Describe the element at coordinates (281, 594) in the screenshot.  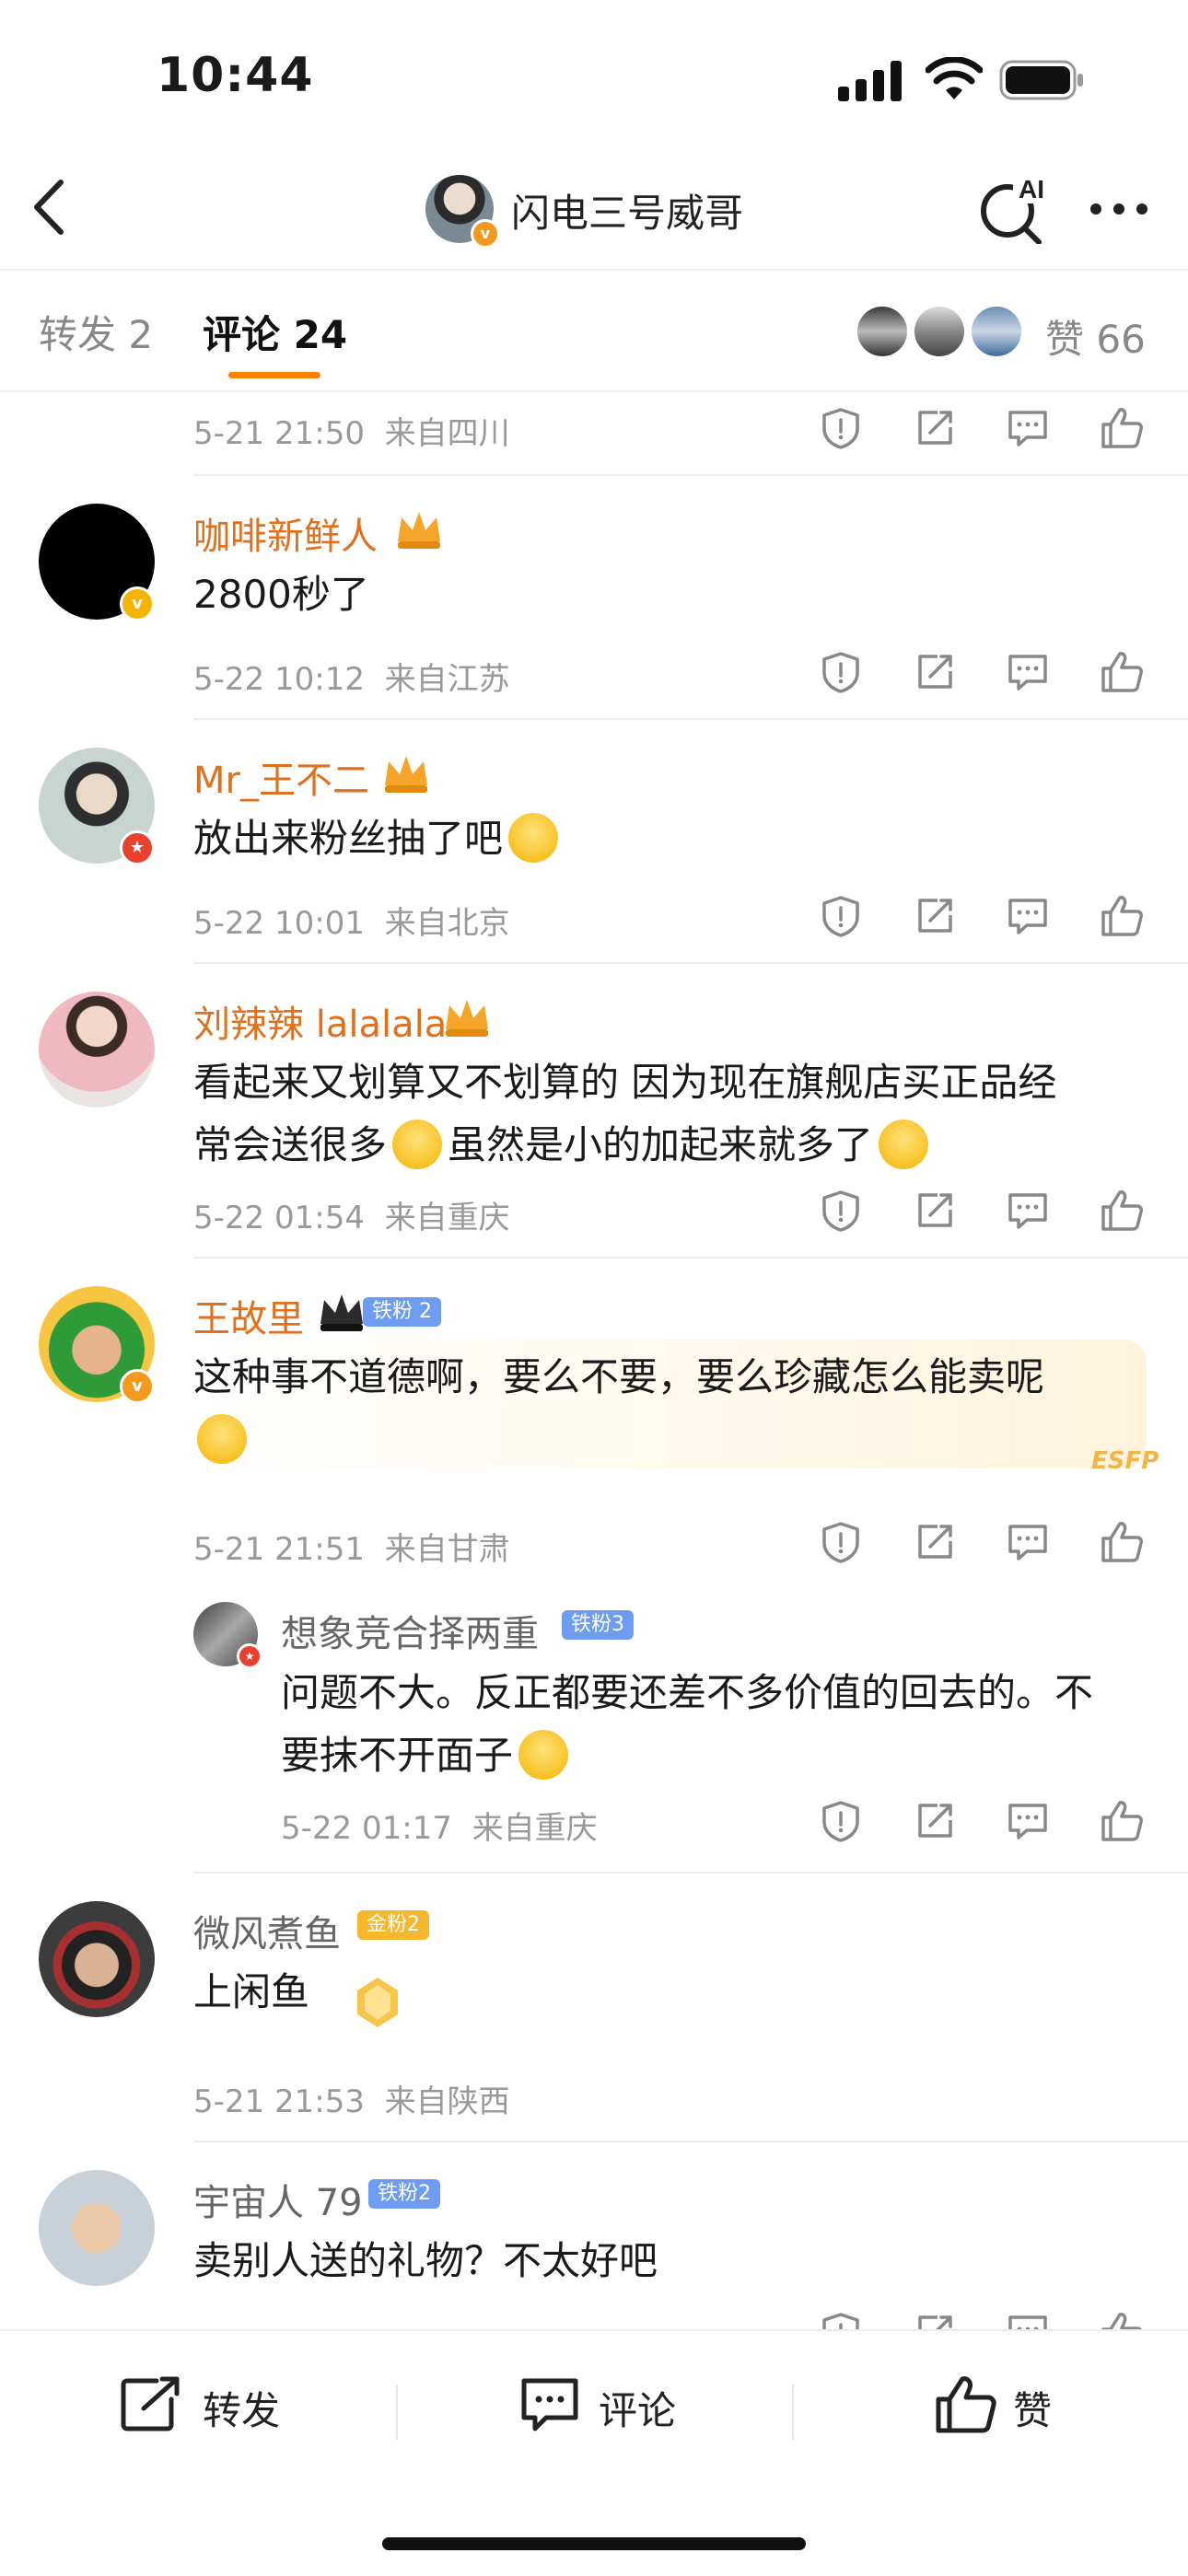
I see `comment-text: 2800秒了` at that location.